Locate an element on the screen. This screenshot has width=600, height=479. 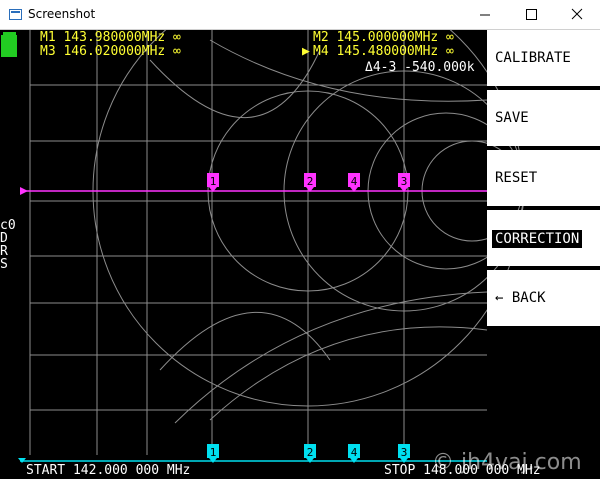
start-frequency: START 142.000 000 MHz is located at coordinates (108, 470).